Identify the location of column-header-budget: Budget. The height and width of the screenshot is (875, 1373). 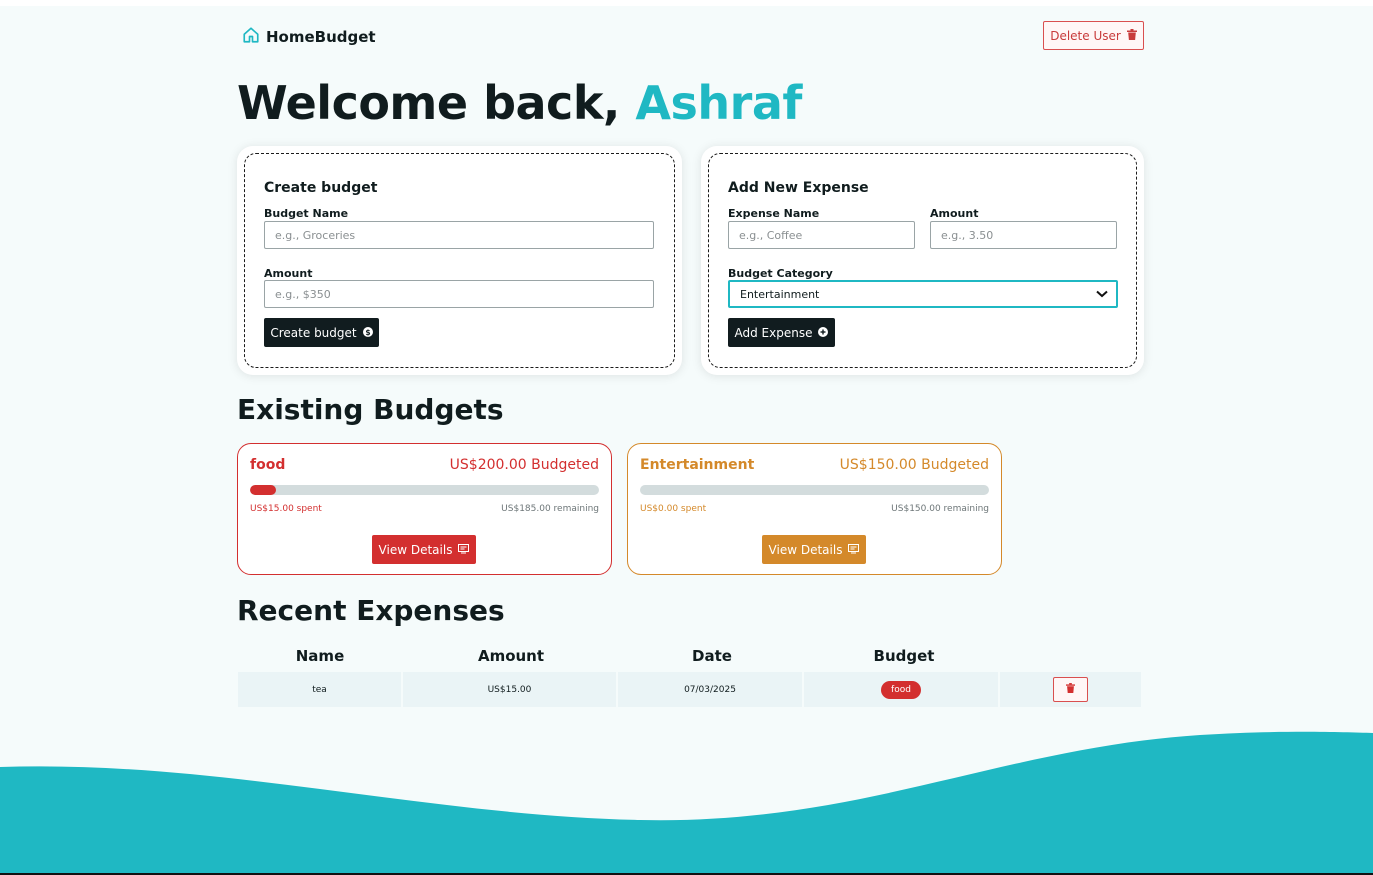
(904, 656).